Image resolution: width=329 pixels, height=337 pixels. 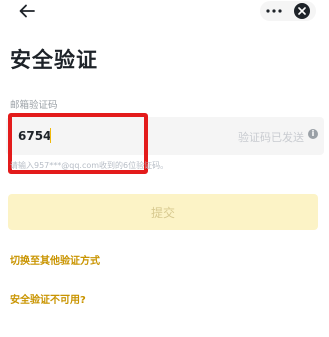 I want to click on submit-label: 提交, so click(x=162, y=212).